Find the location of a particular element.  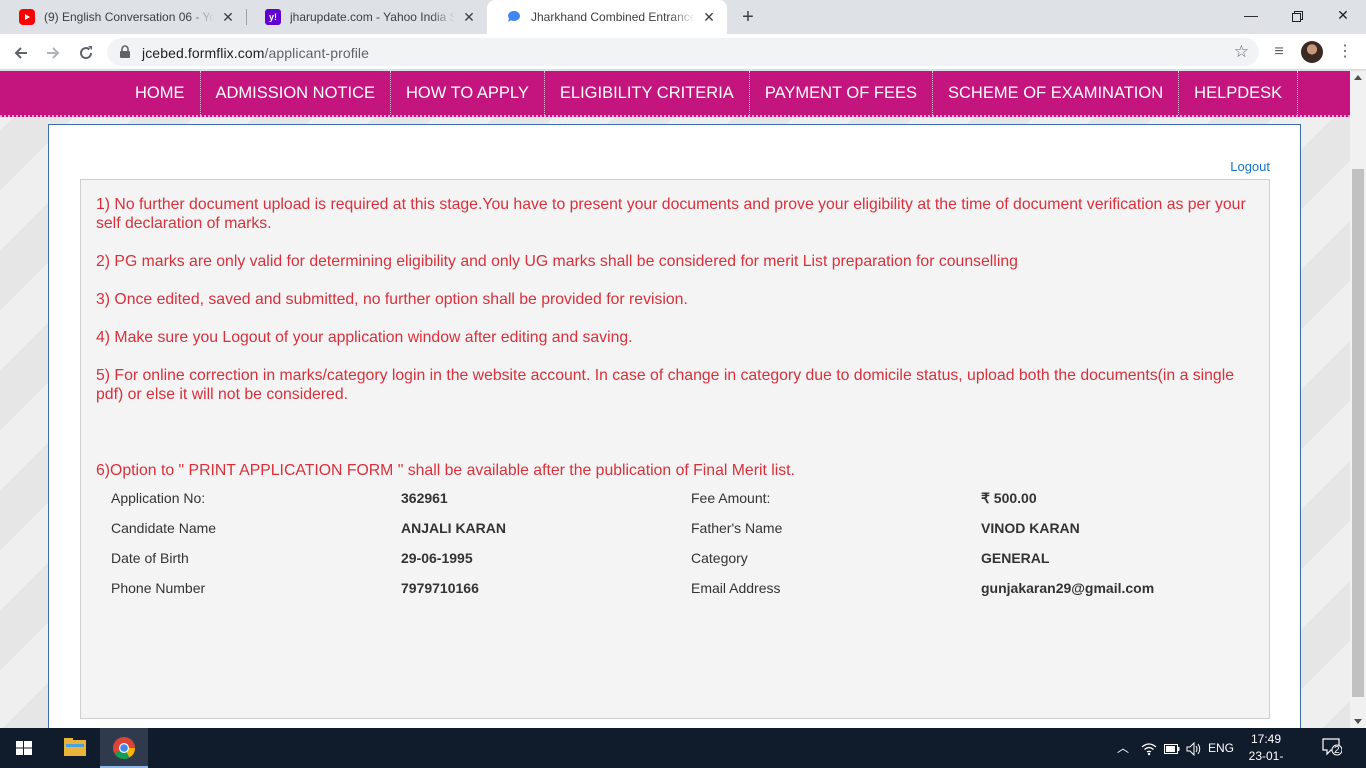

detail-label: Phone Number is located at coordinates (158, 588).